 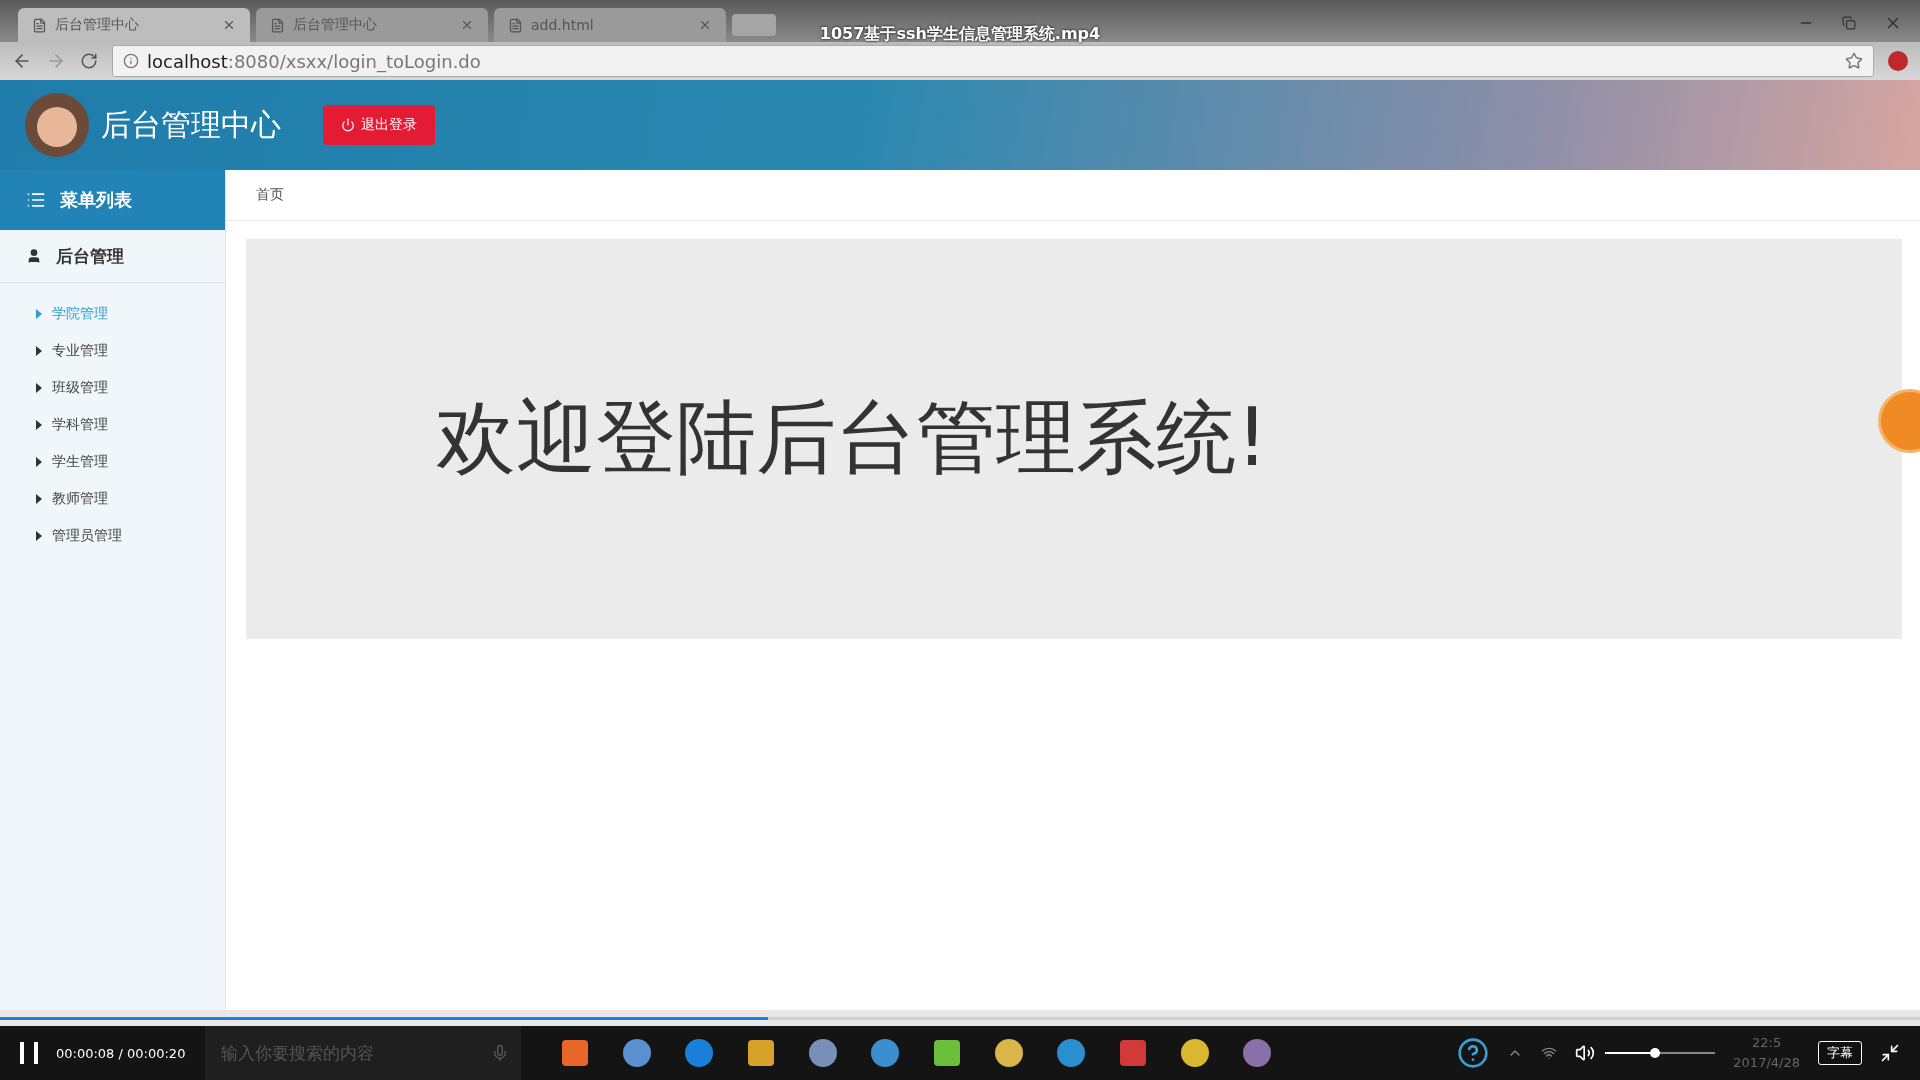 I want to click on avatar, so click(x=57, y=125).